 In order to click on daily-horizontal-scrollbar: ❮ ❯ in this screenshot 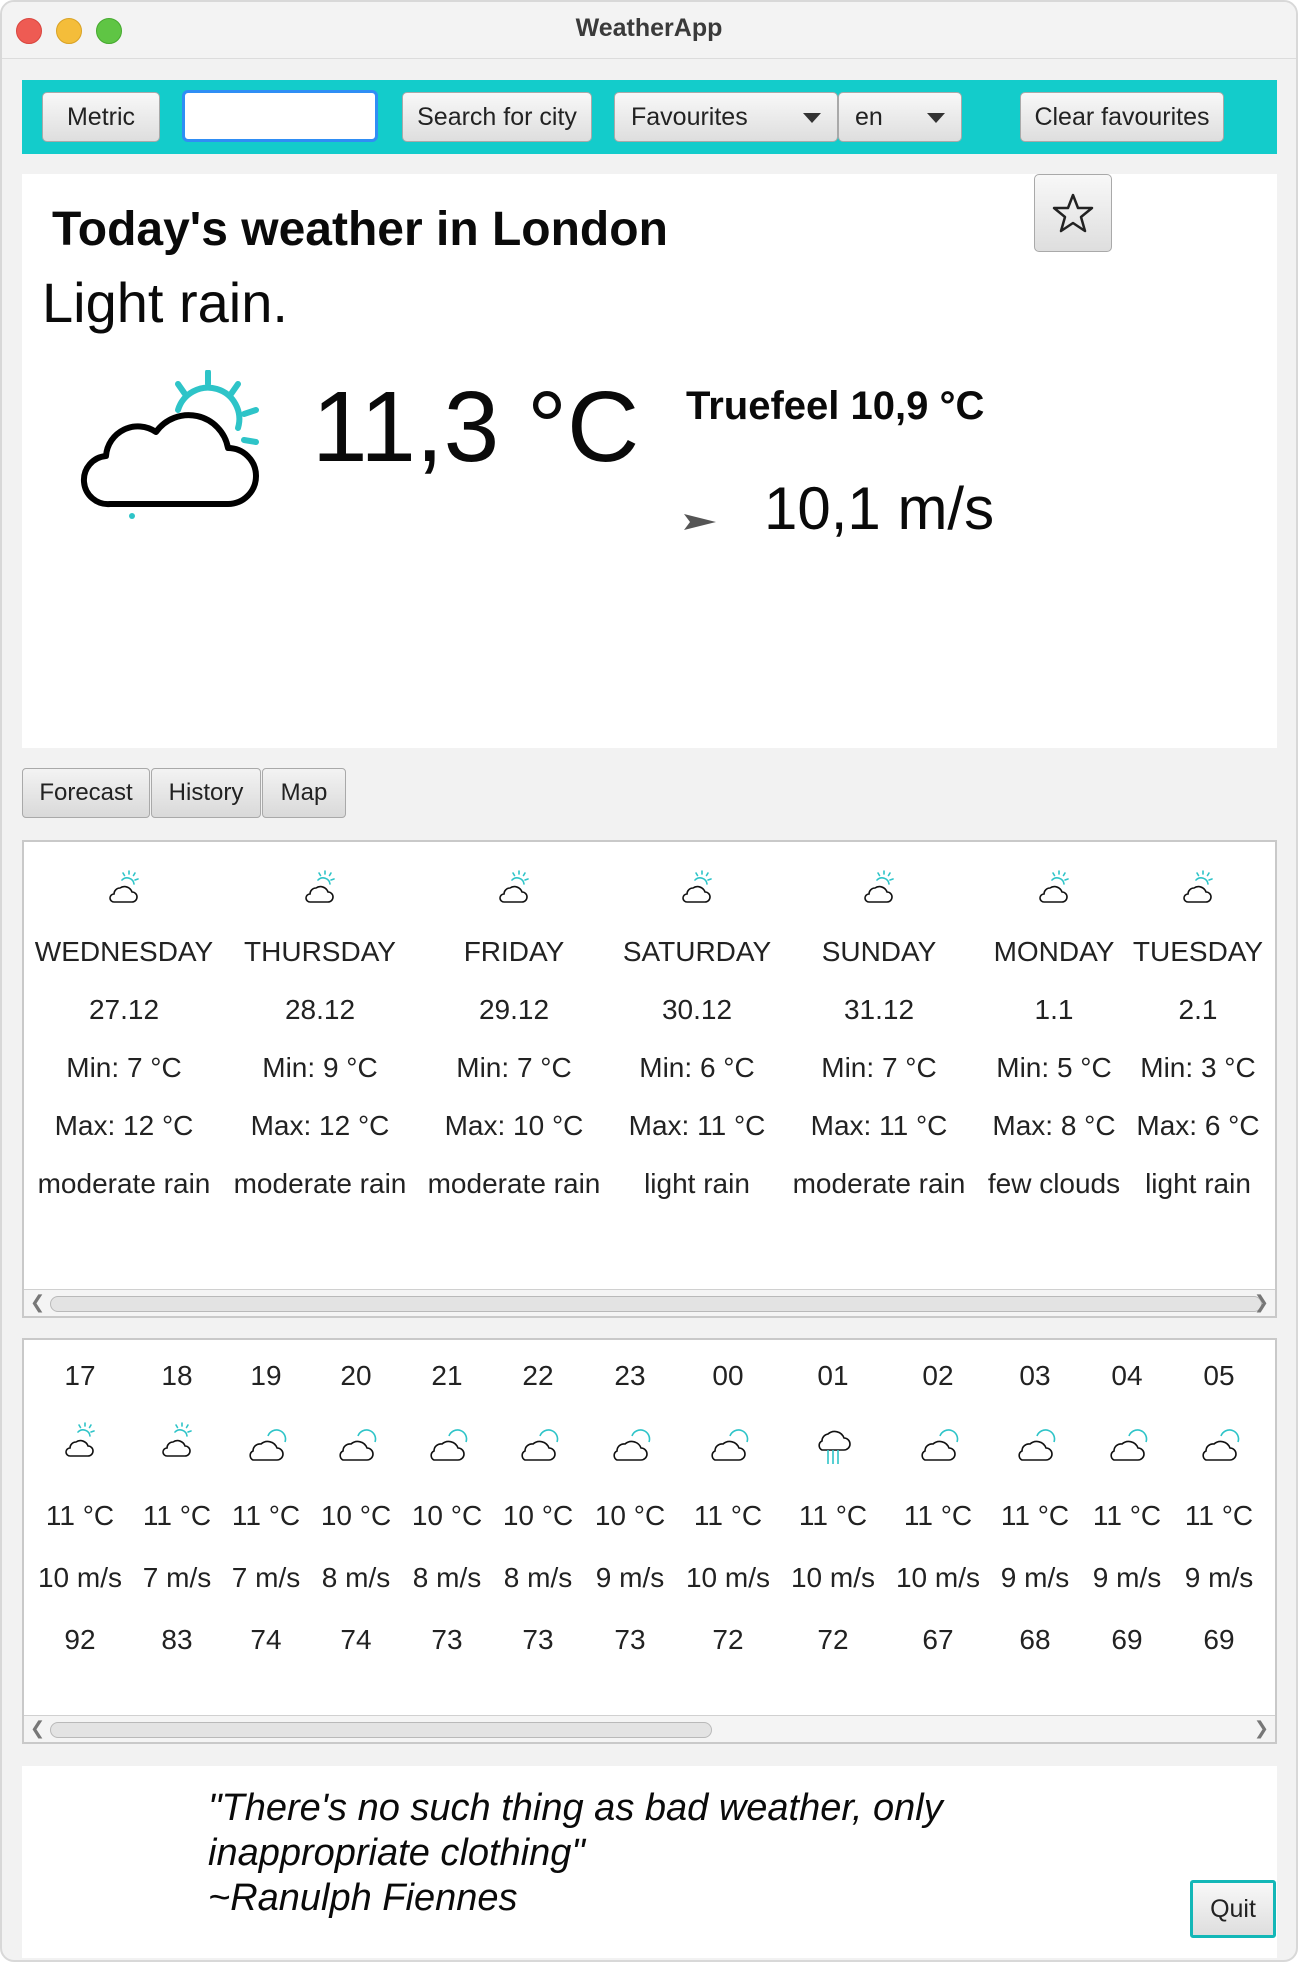, I will do `click(649, 1302)`.